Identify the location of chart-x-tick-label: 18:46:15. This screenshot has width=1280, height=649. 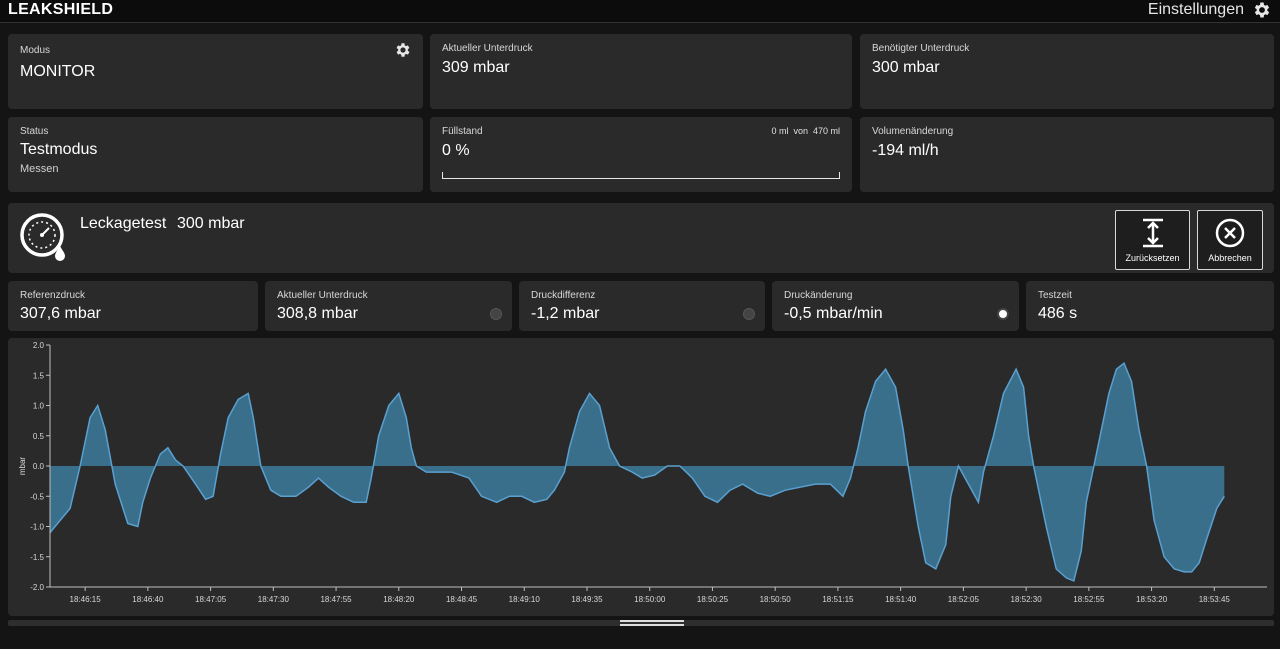
(86, 599).